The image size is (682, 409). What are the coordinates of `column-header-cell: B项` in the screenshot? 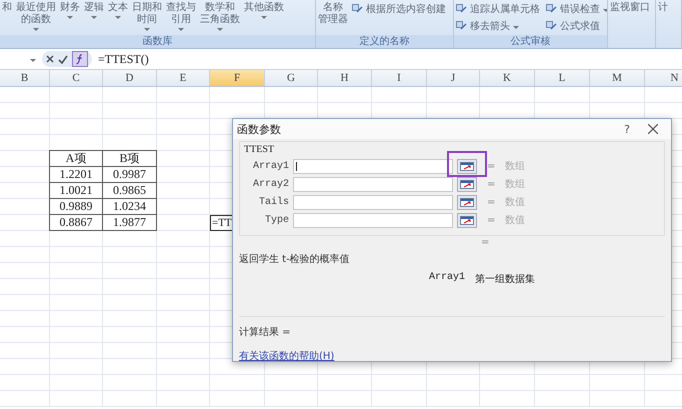 It's located at (129, 158).